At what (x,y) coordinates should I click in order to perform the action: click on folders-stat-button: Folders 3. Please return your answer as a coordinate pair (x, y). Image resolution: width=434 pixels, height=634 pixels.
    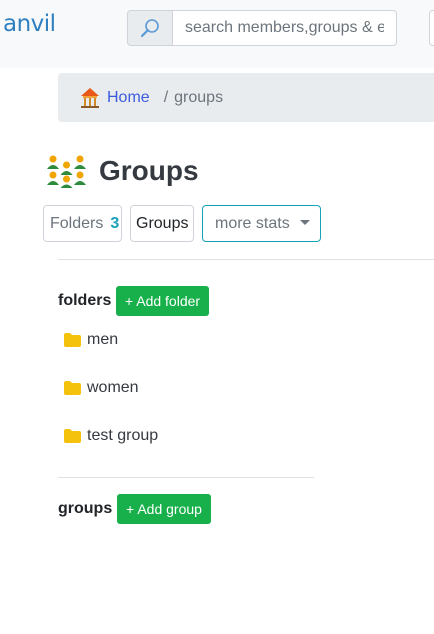
    Looking at the image, I should click on (82, 223).